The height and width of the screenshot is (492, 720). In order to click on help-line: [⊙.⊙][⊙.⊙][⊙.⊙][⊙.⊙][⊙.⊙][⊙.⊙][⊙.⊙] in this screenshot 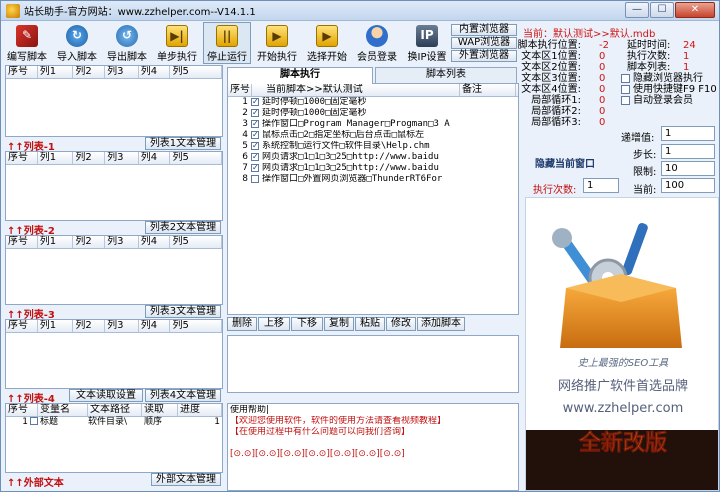, I will do `click(317, 454)`.